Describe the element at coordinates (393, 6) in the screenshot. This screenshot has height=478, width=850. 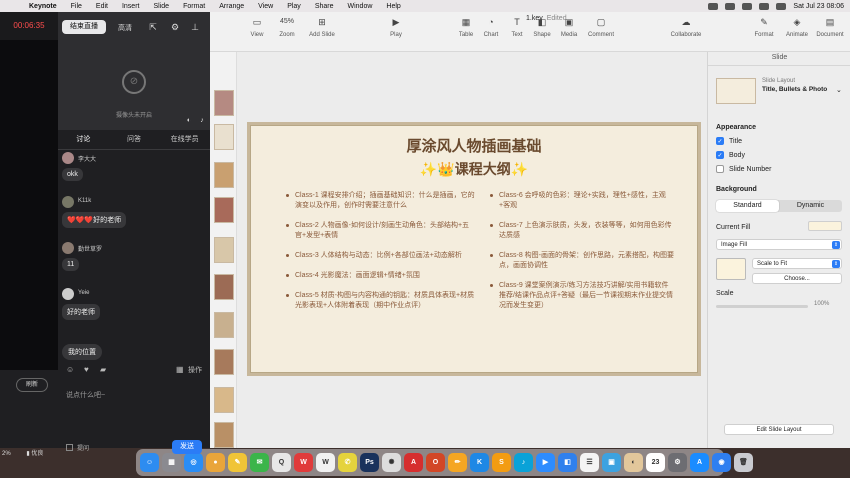
I see `menu-help: Help` at that location.